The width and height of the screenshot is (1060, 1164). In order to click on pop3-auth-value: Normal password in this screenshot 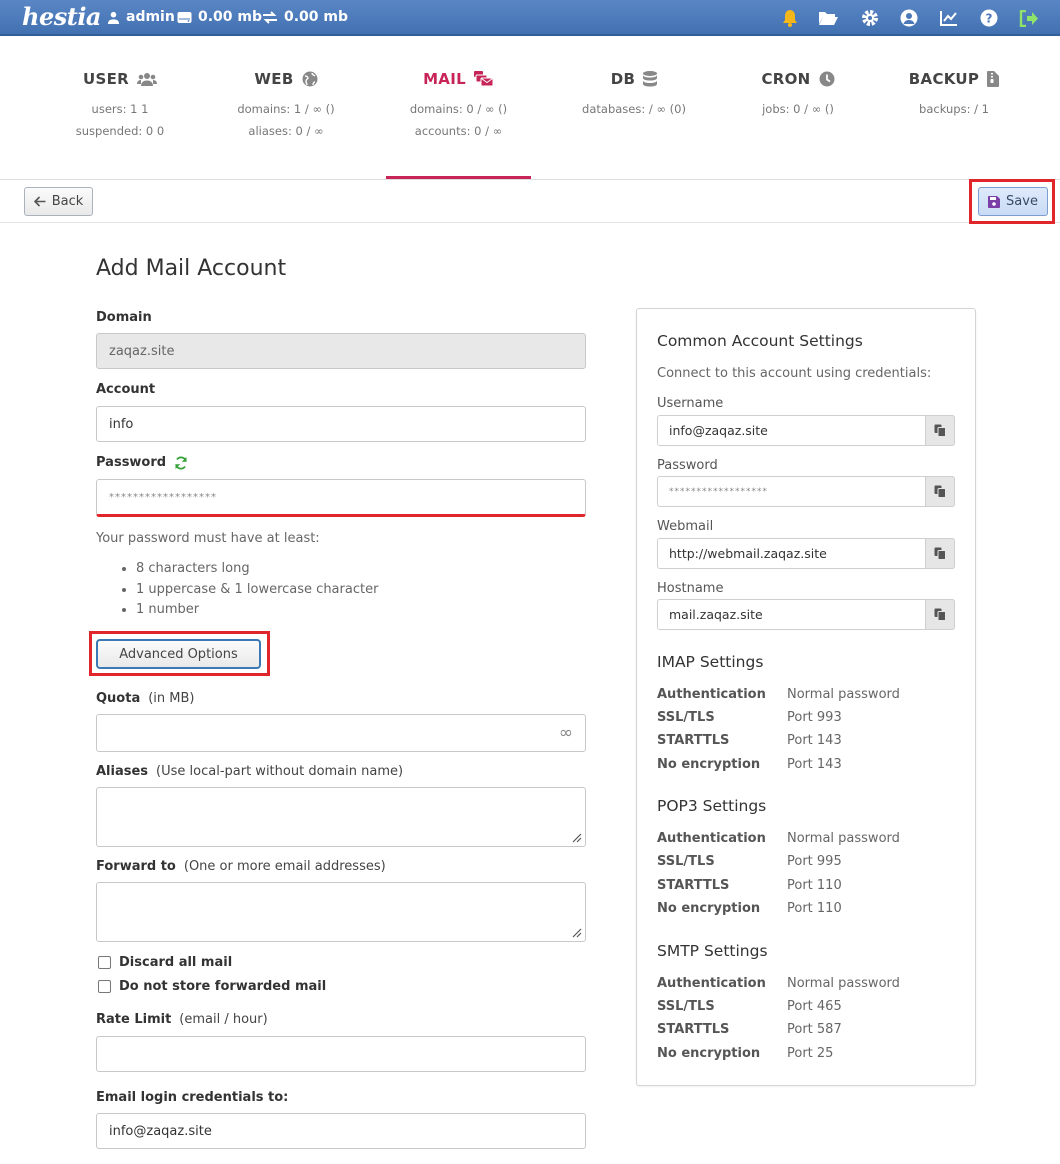, I will do `click(843, 838)`.